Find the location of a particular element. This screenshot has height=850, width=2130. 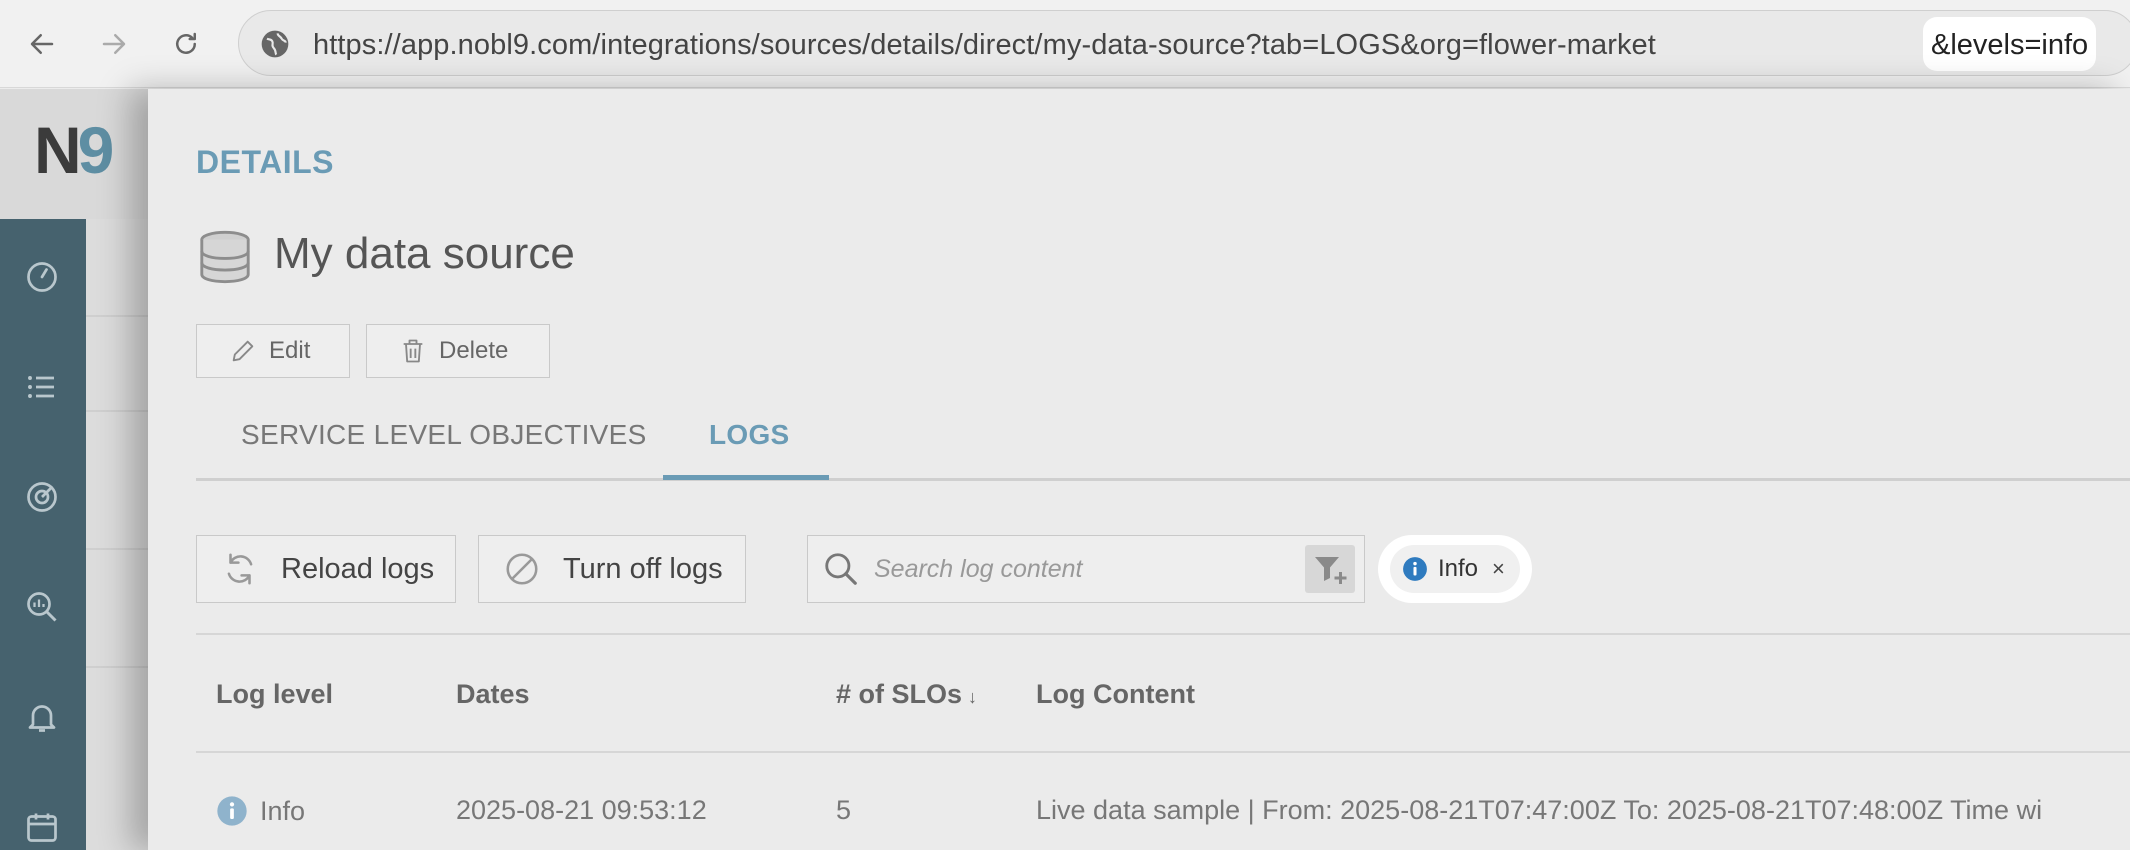

refresh-icon is located at coordinates (240, 569).